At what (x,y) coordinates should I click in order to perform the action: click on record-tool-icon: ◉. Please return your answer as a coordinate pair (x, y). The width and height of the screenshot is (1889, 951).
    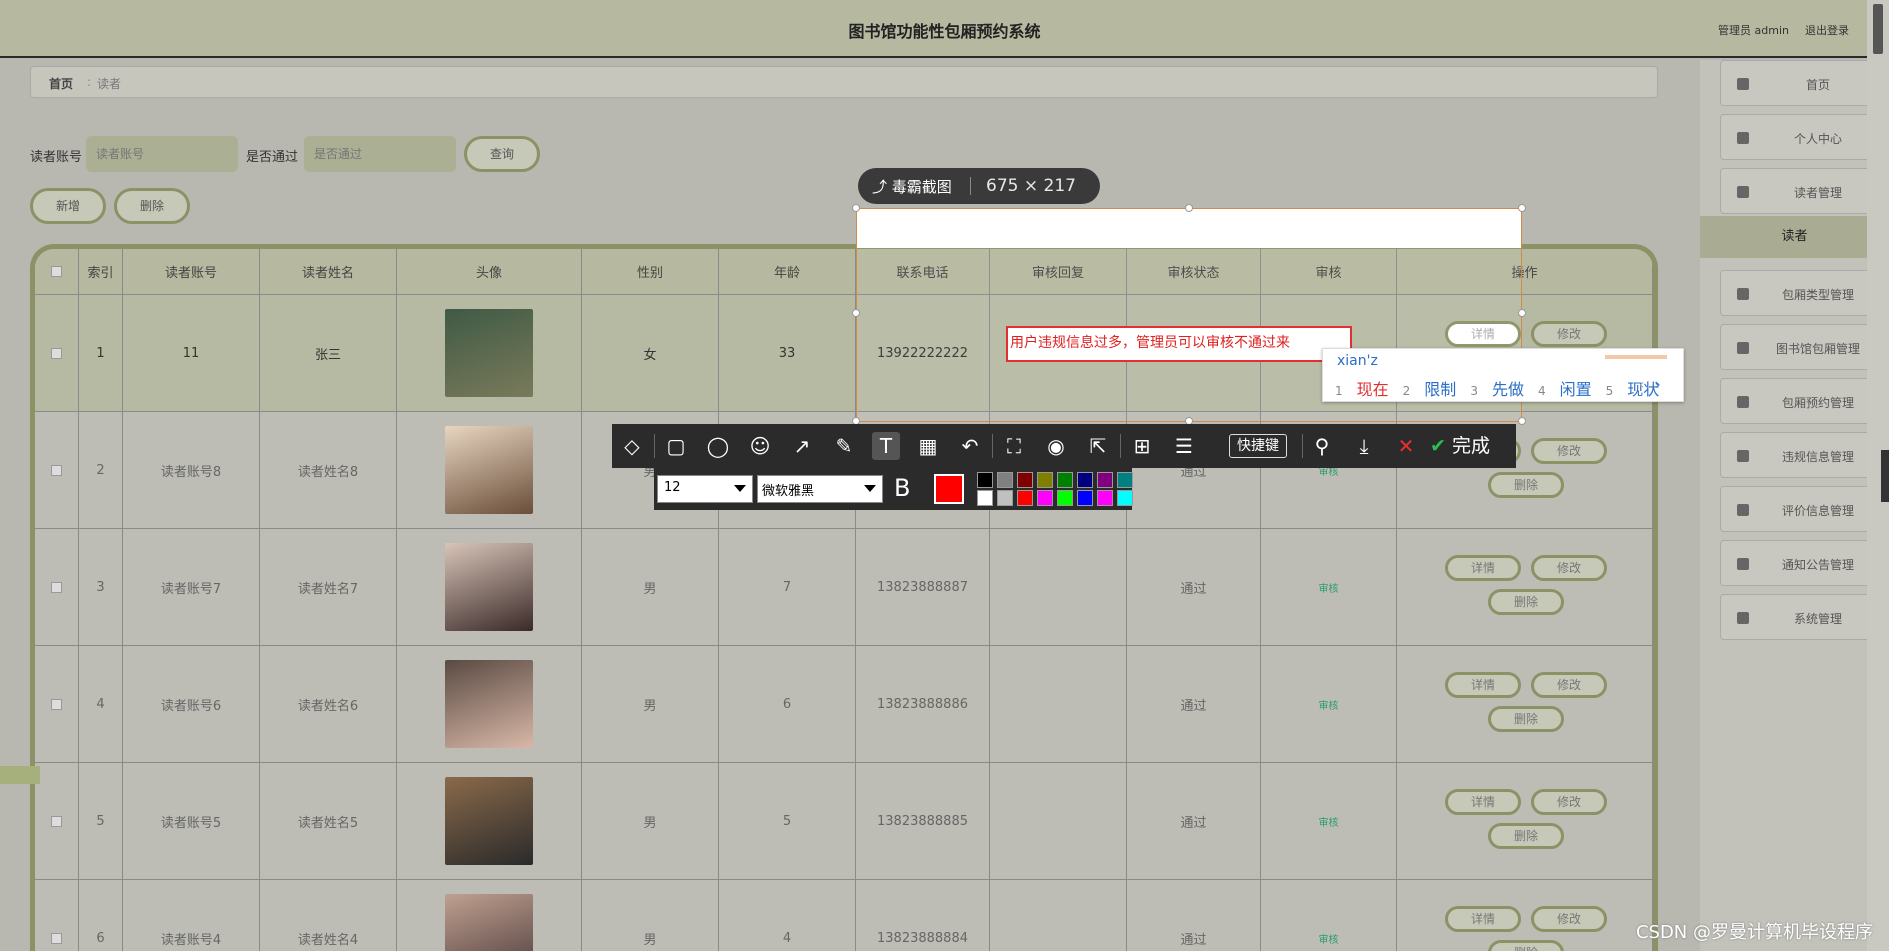
    Looking at the image, I should click on (1056, 446).